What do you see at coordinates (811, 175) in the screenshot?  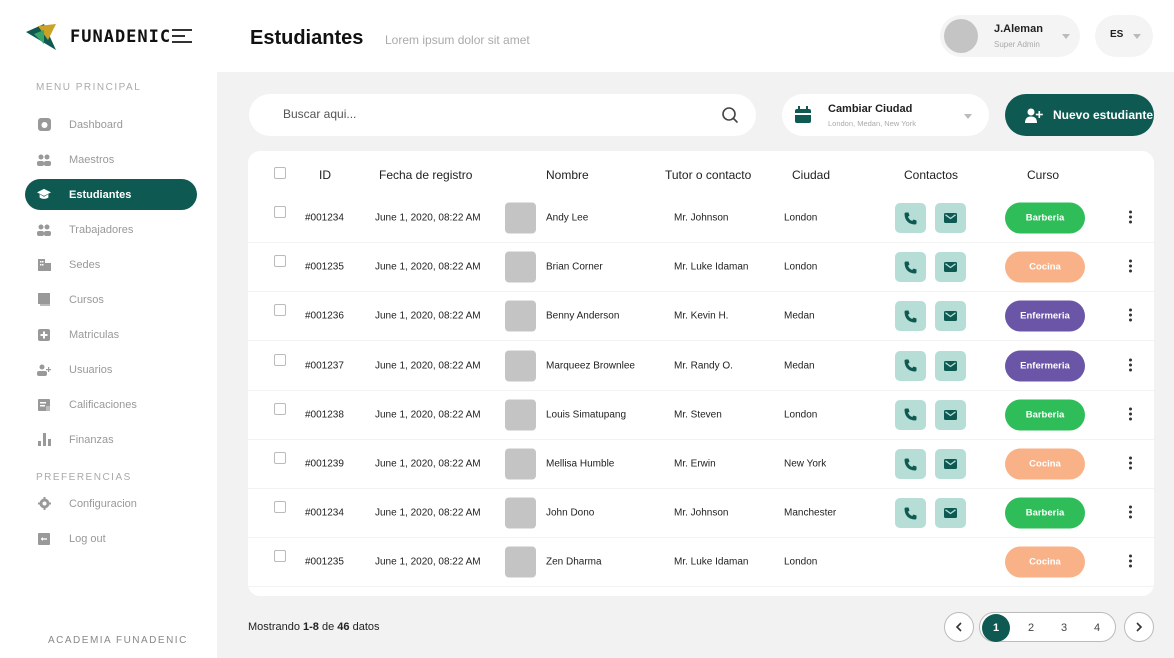 I see `column-header-city: Ciudad` at bounding box center [811, 175].